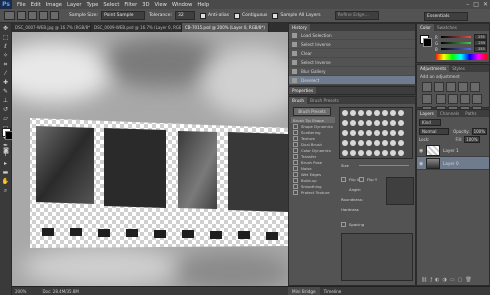  What do you see at coordinates (6, 55) in the screenshot?
I see `magic-wand-tool-icon: ✧` at bounding box center [6, 55].